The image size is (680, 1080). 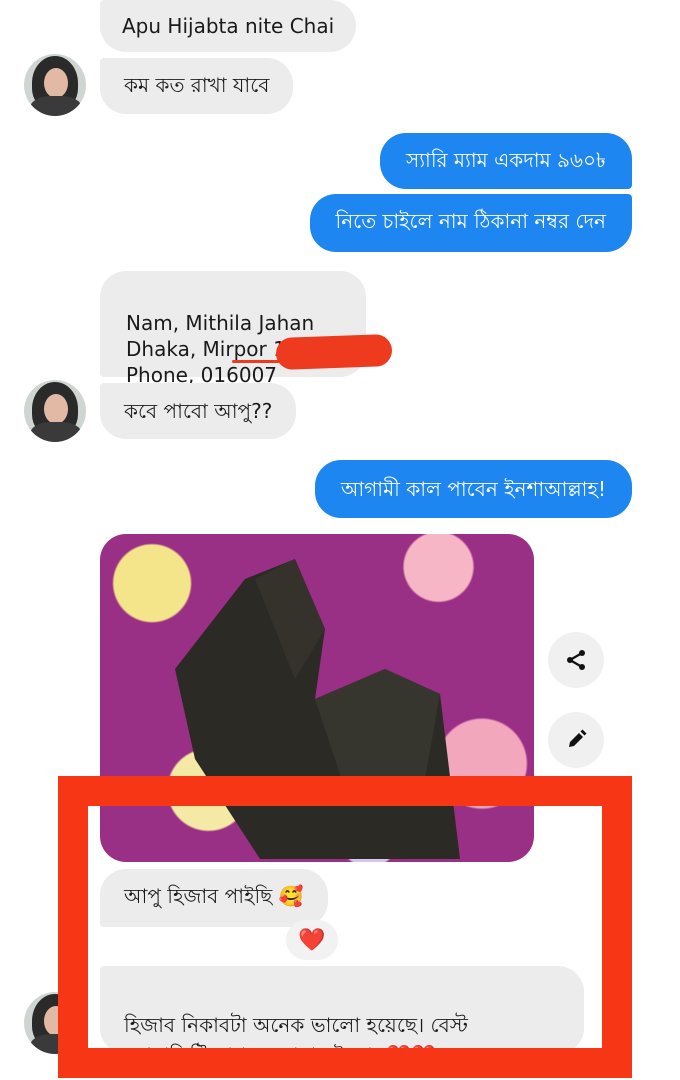 I want to click on hijab-photo-subject, so click(x=317, y=709).